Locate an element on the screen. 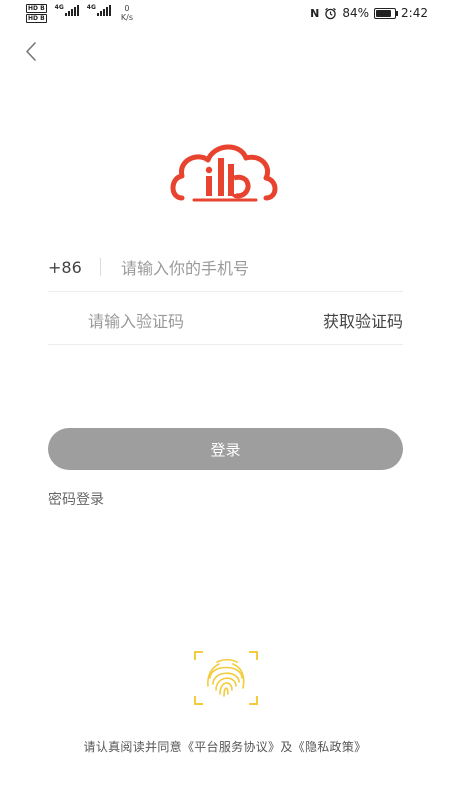 The image size is (450, 800). battery-fill is located at coordinates (384, 13).